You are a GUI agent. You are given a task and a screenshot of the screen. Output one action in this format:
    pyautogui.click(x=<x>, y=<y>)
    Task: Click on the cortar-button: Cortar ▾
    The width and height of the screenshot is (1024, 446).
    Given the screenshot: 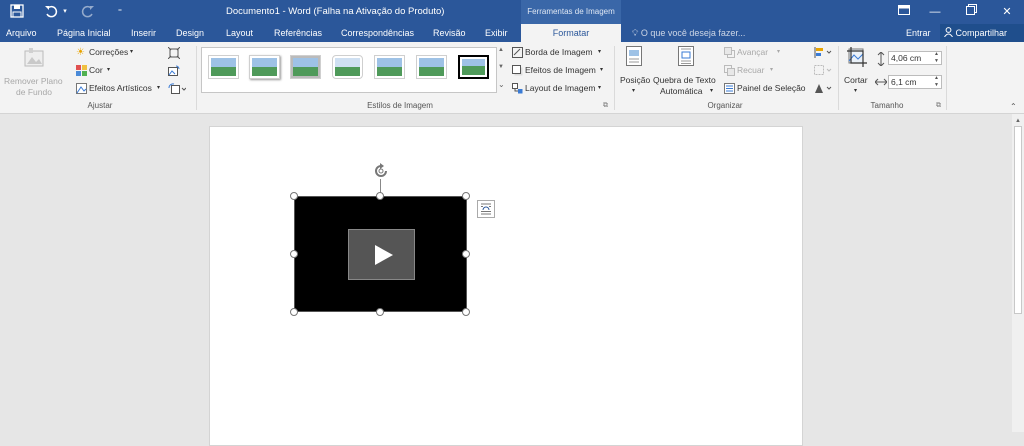 What is the action you would take?
    pyautogui.click(x=858, y=72)
    